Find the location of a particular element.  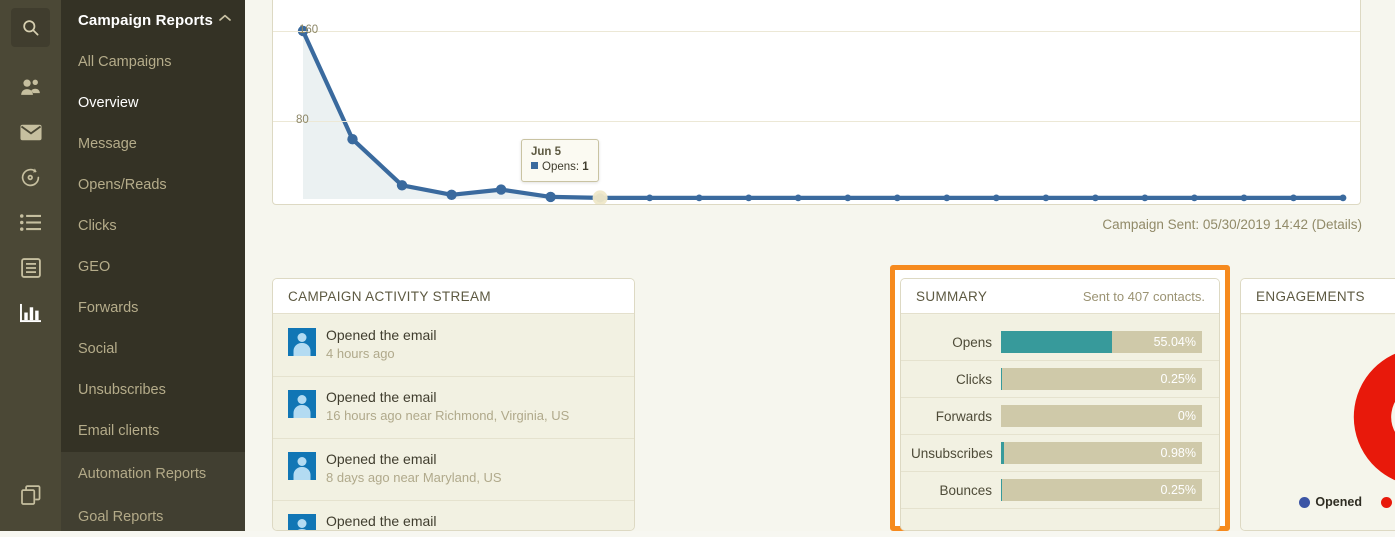

sidebar-item-email-clients: Email clients is located at coordinates (153, 430).